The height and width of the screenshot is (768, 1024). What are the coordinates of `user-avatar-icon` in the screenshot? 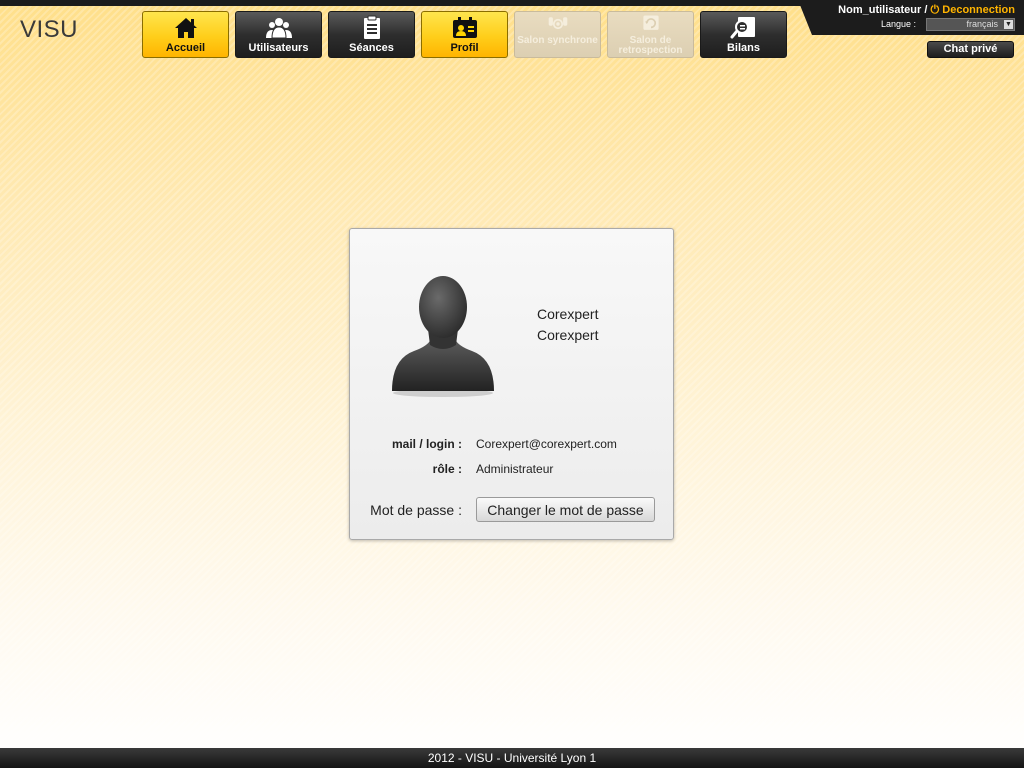 It's located at (443, 336).